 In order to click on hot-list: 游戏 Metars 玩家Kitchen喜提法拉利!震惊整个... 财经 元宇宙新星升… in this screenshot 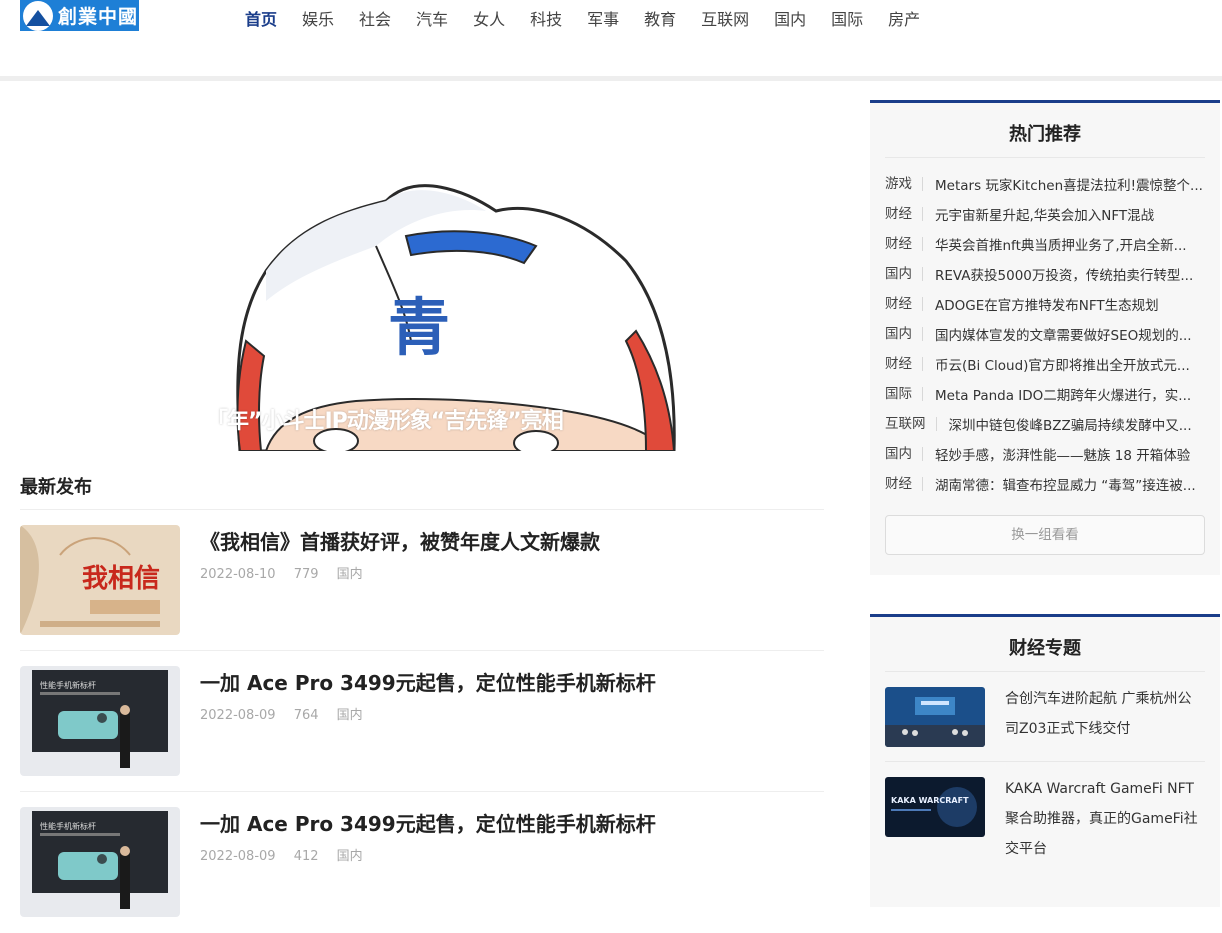, I will do `click(1045, 328)`.